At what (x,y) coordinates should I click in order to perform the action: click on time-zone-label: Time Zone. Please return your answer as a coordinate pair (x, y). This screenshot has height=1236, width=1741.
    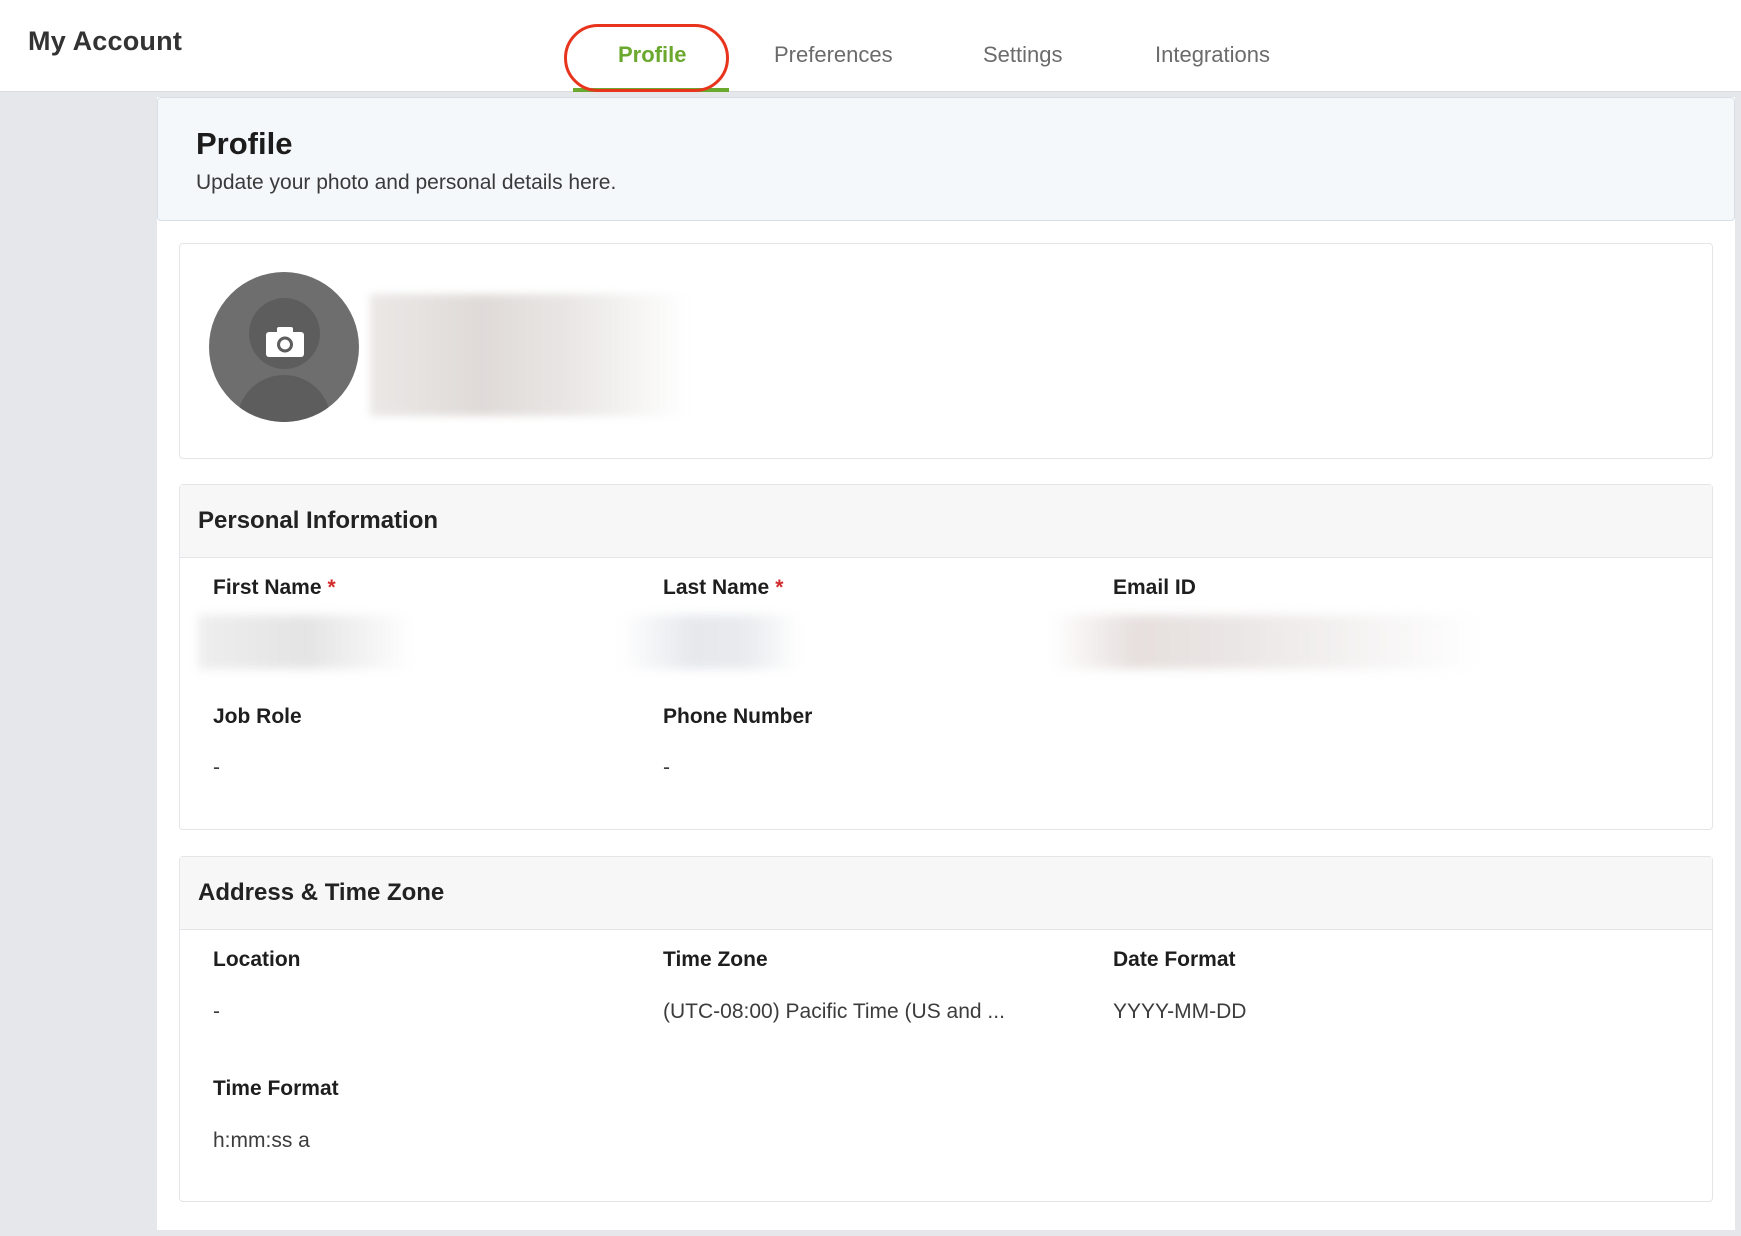
    Looking at the image, I should click on (715, 959).